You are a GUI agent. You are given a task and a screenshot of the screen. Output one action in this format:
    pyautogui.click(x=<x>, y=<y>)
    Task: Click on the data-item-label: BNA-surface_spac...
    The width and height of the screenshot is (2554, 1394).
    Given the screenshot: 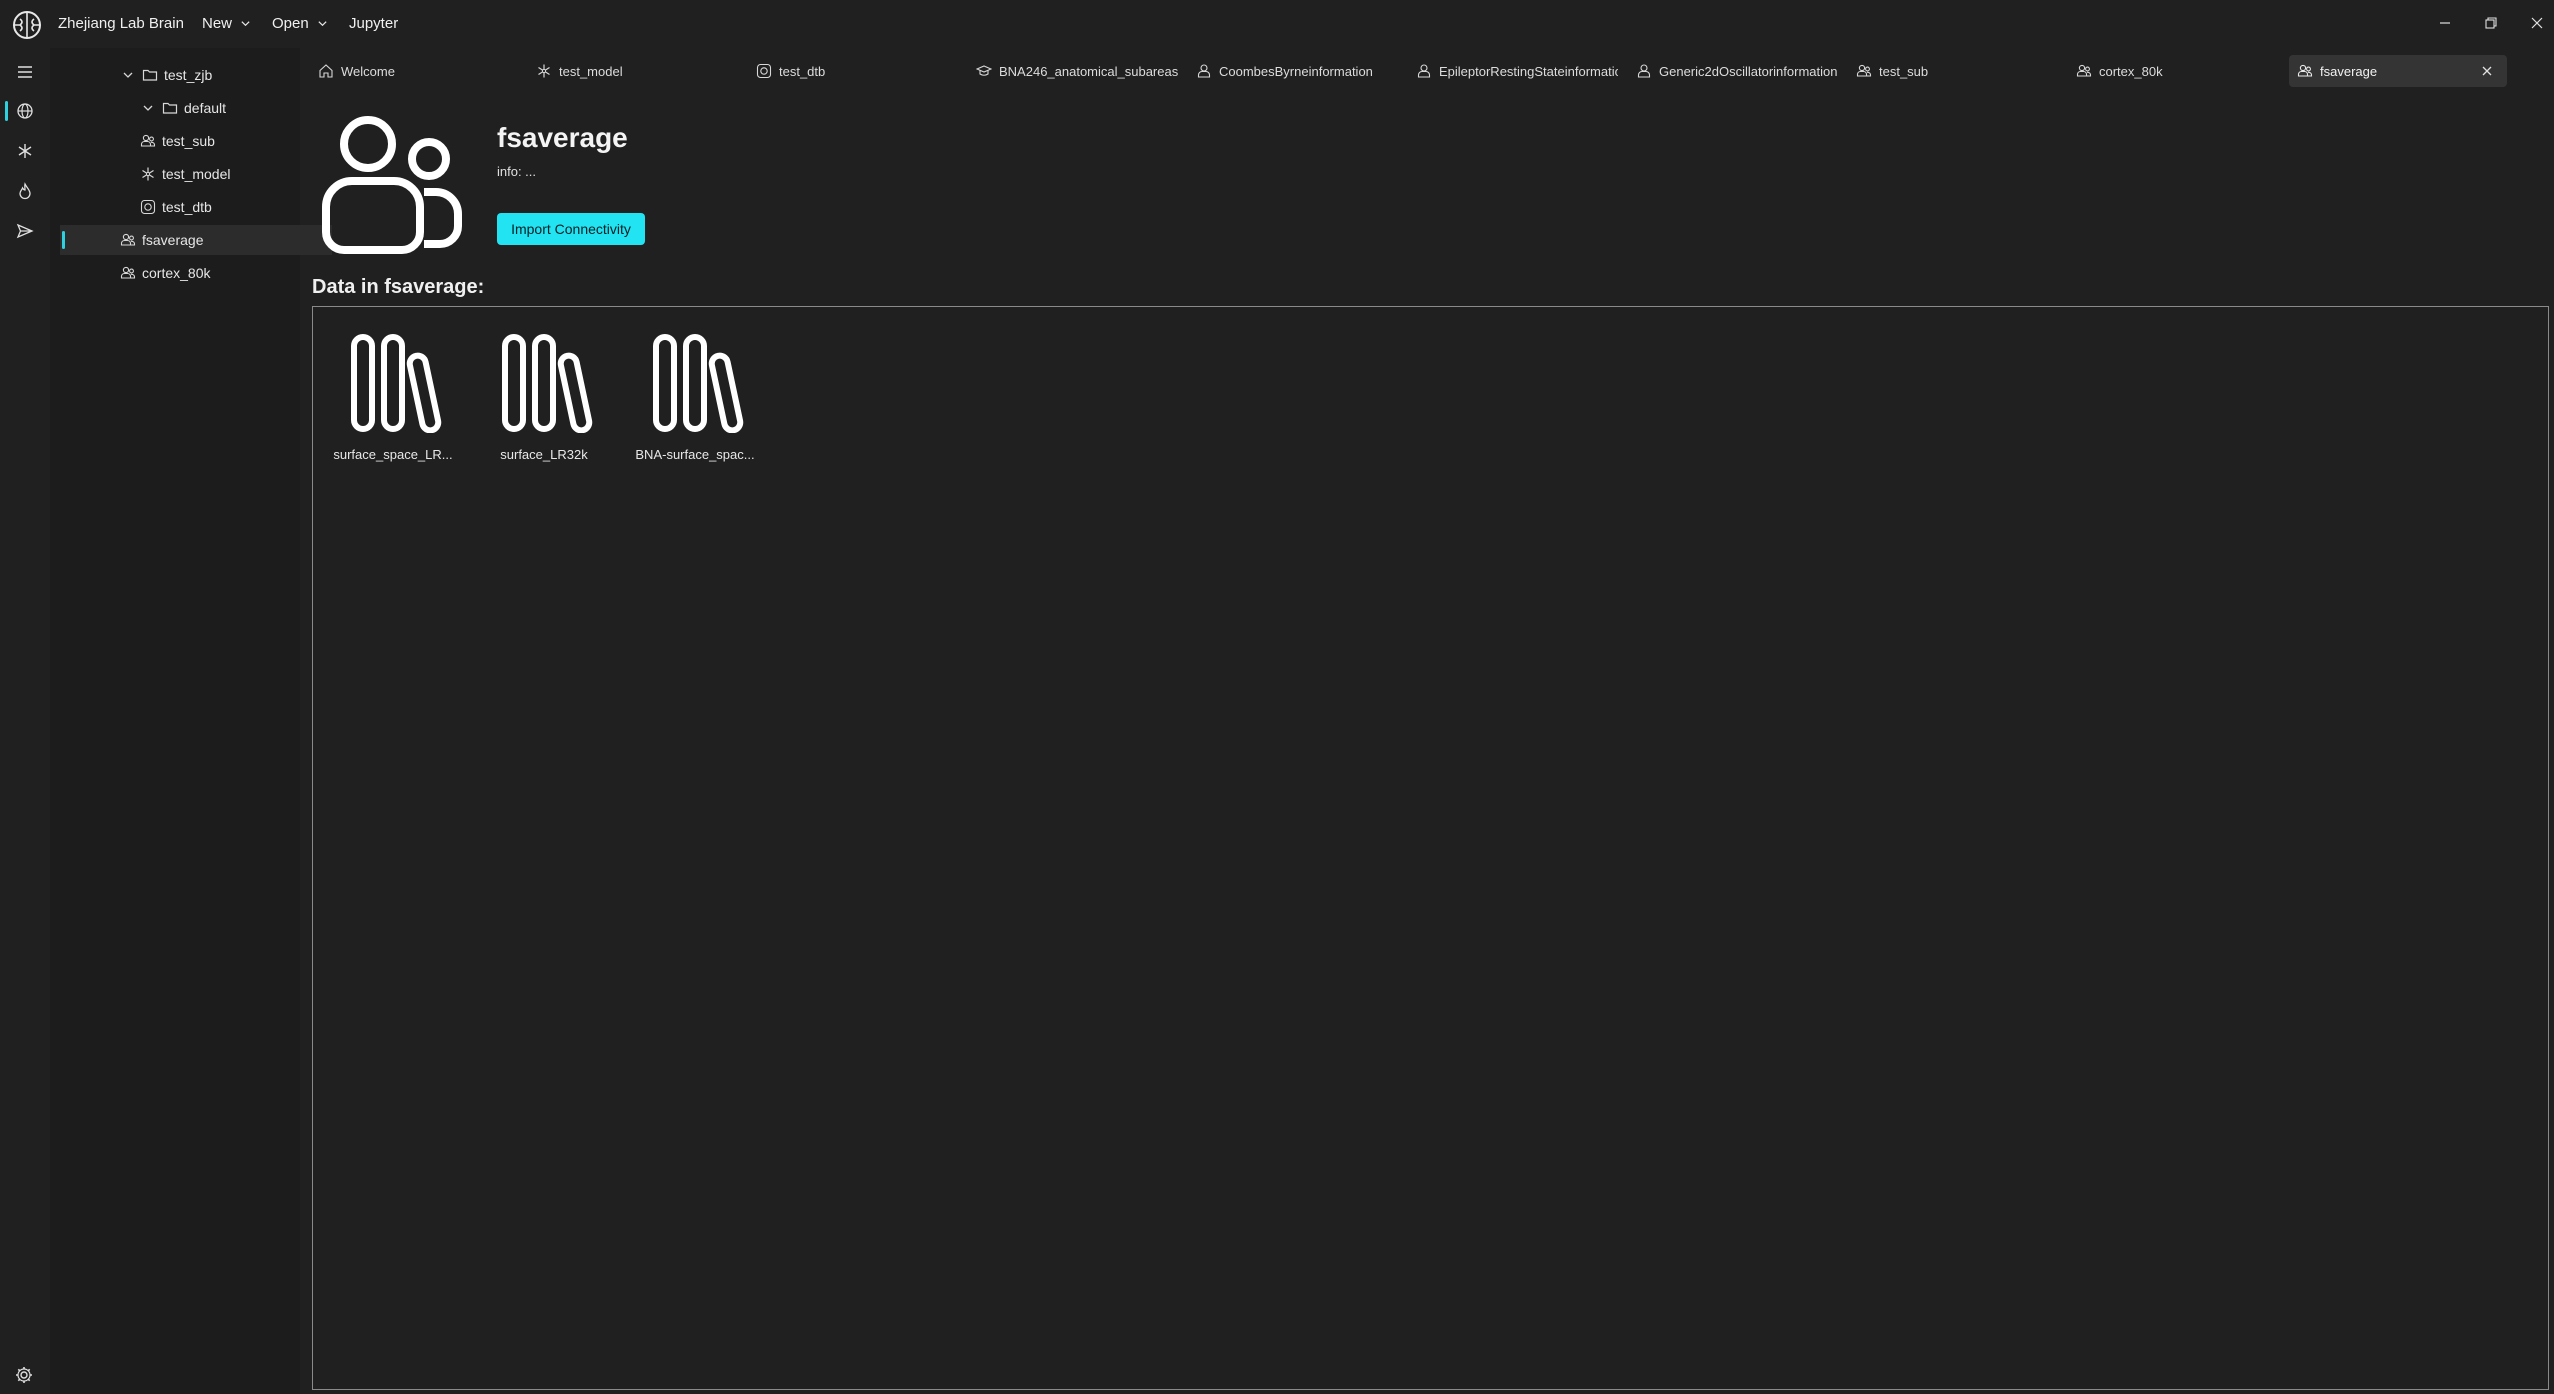 What is the action you would take?
    pyautogui.click(x=695, y=454)
    